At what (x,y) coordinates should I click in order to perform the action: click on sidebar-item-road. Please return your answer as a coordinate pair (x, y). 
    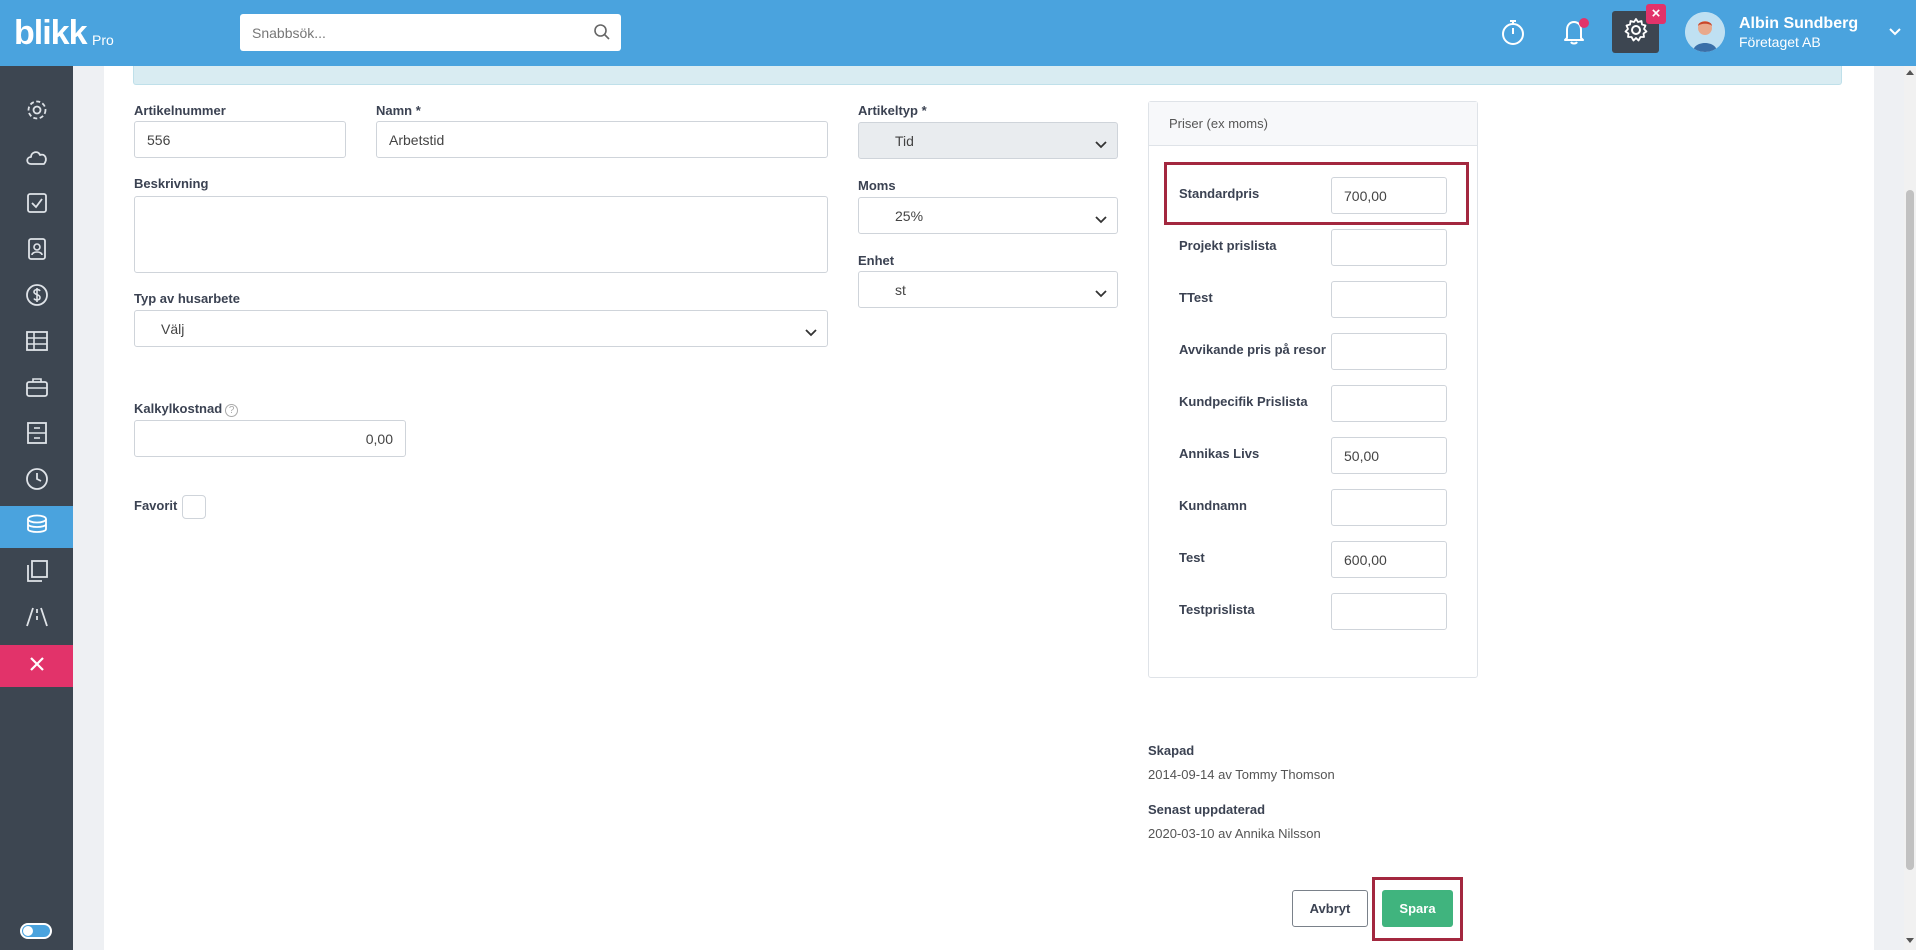
    Looking at the image, I should click on (36, 619).